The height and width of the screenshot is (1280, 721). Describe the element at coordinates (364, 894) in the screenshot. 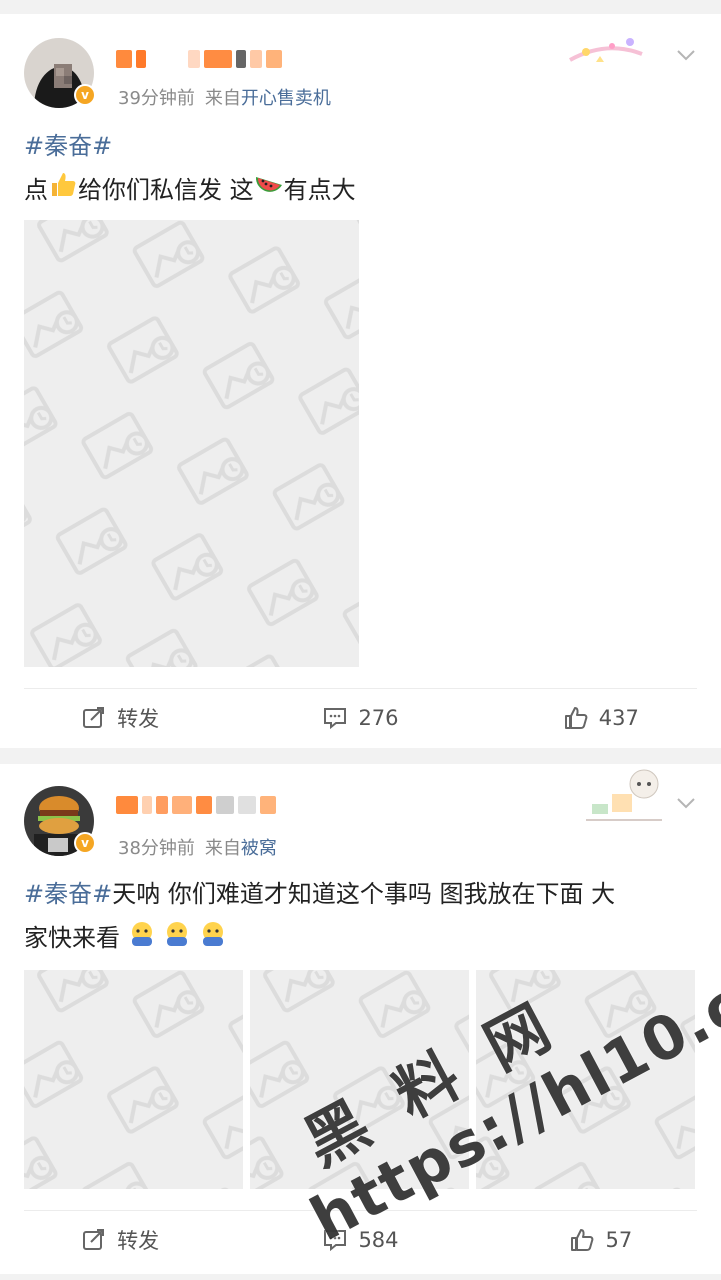

I see `text-segment: 天呐 你们难道才知道这个事吗 图我放在下面 大` at that location.